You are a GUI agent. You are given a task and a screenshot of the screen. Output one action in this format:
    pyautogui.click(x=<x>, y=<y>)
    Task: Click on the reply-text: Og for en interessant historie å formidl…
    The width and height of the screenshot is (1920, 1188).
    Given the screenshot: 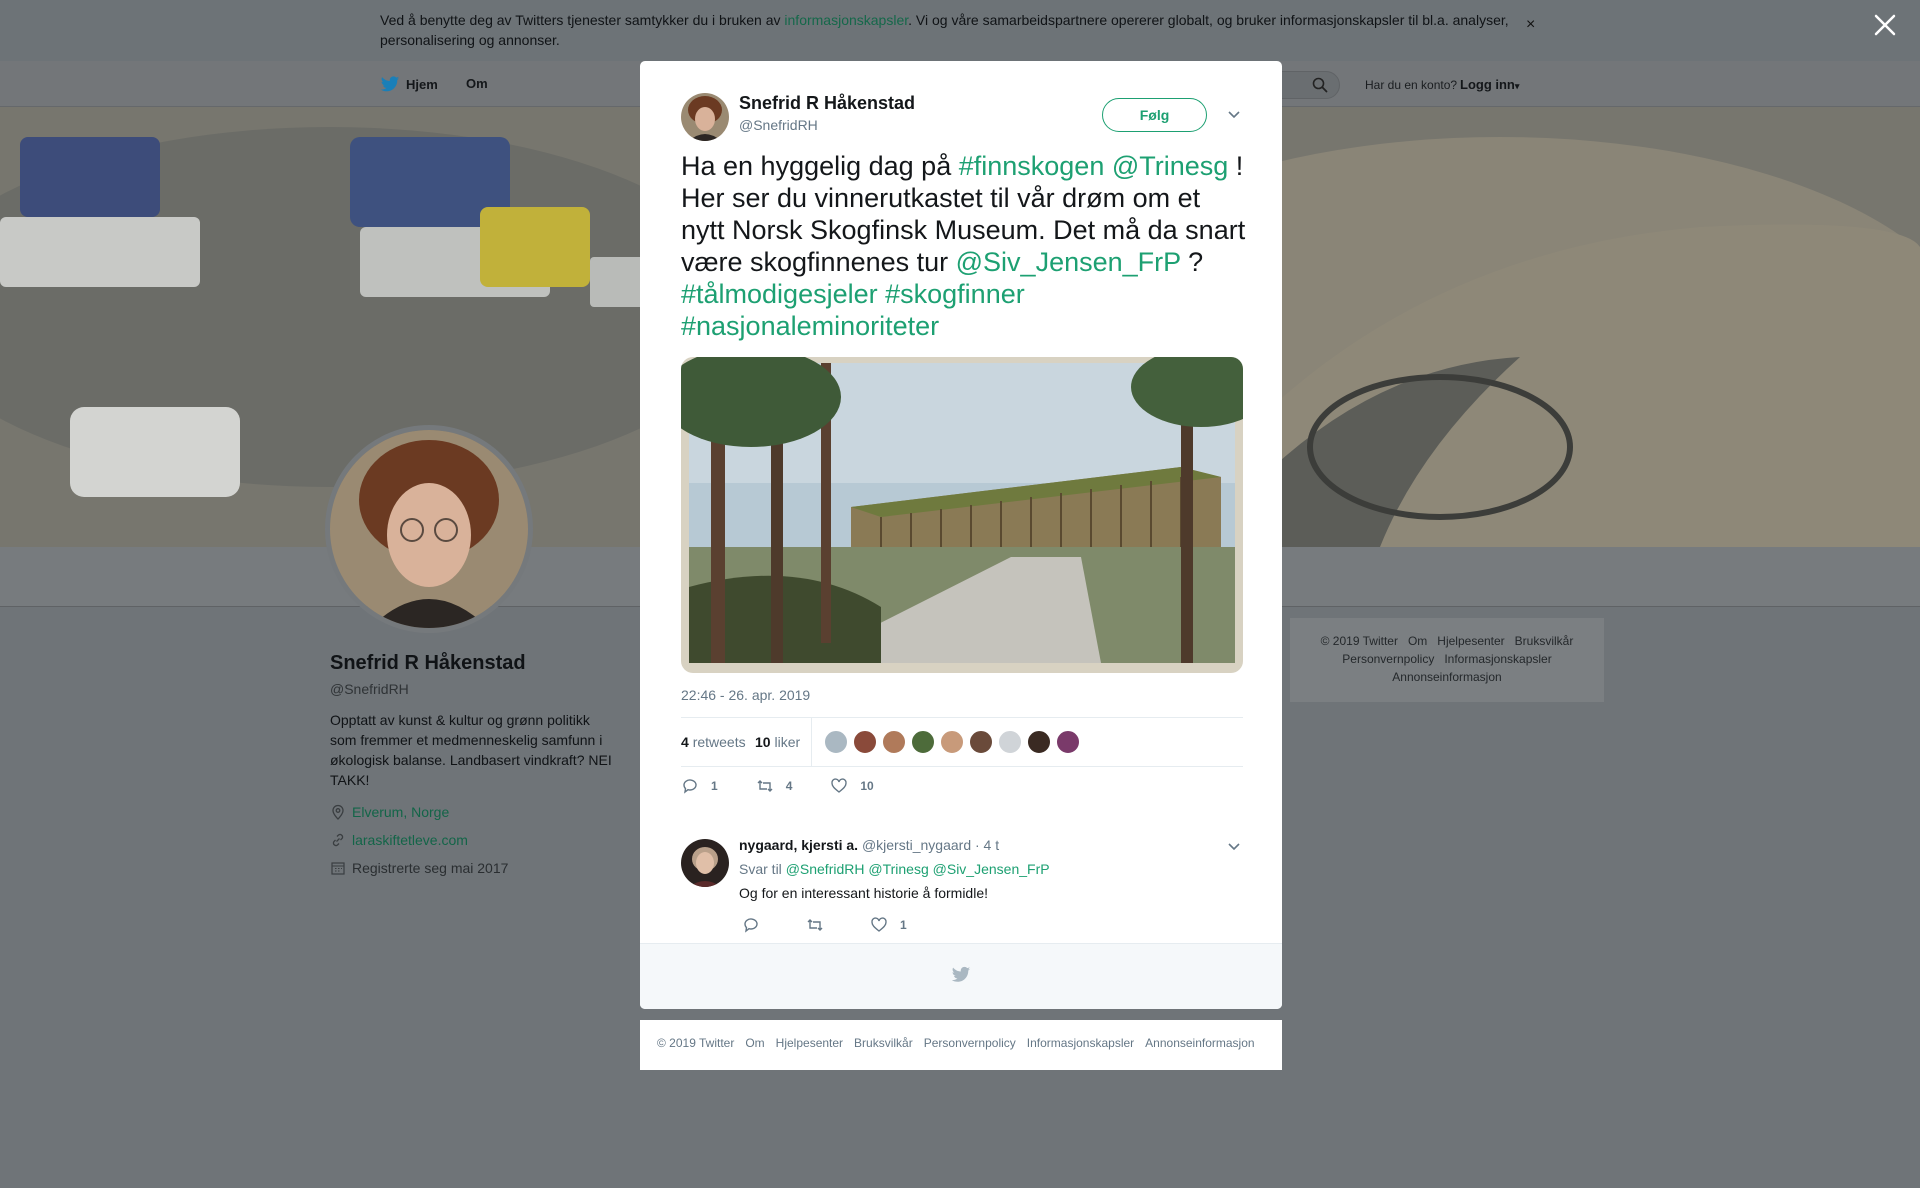 What is the action you would take?
    pyautogui.click(x=864, y=893)
    